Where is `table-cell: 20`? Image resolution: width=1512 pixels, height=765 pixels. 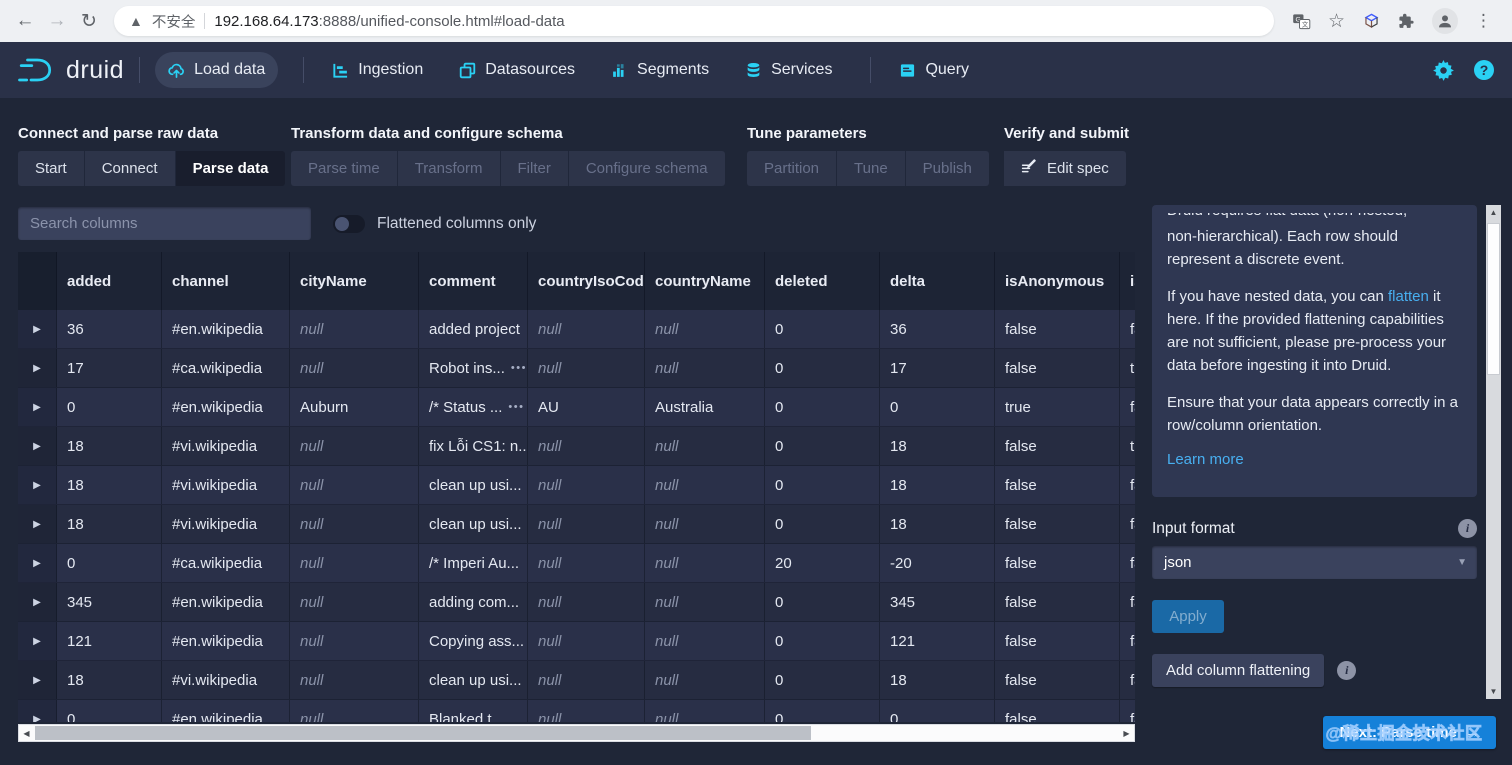
table-cell: 20 is located at coordinates (822, 563).